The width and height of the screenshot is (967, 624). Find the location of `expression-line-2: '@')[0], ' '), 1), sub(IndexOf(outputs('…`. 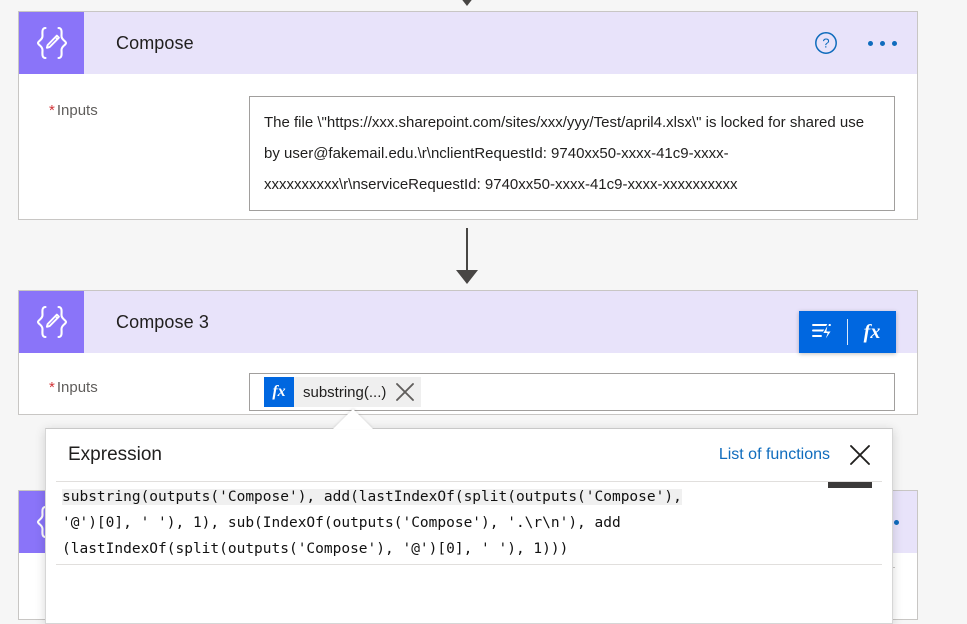

expression-line-2: '@')[0], ' '), 1), sub(IndexOf(outputs('… is located at coordinates (341, 523).